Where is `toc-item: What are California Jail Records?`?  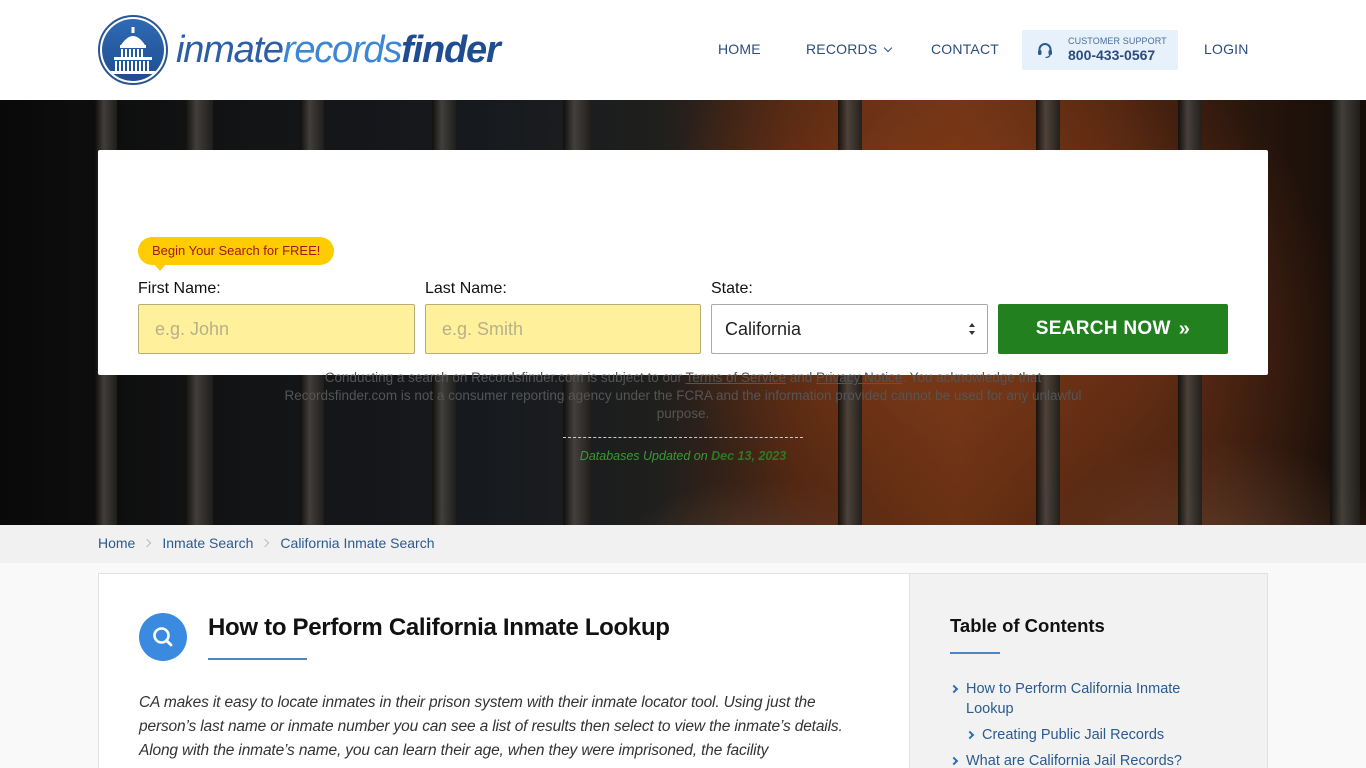 toc-item: What are California Jail Records? is located at coordinates (1087, 759).